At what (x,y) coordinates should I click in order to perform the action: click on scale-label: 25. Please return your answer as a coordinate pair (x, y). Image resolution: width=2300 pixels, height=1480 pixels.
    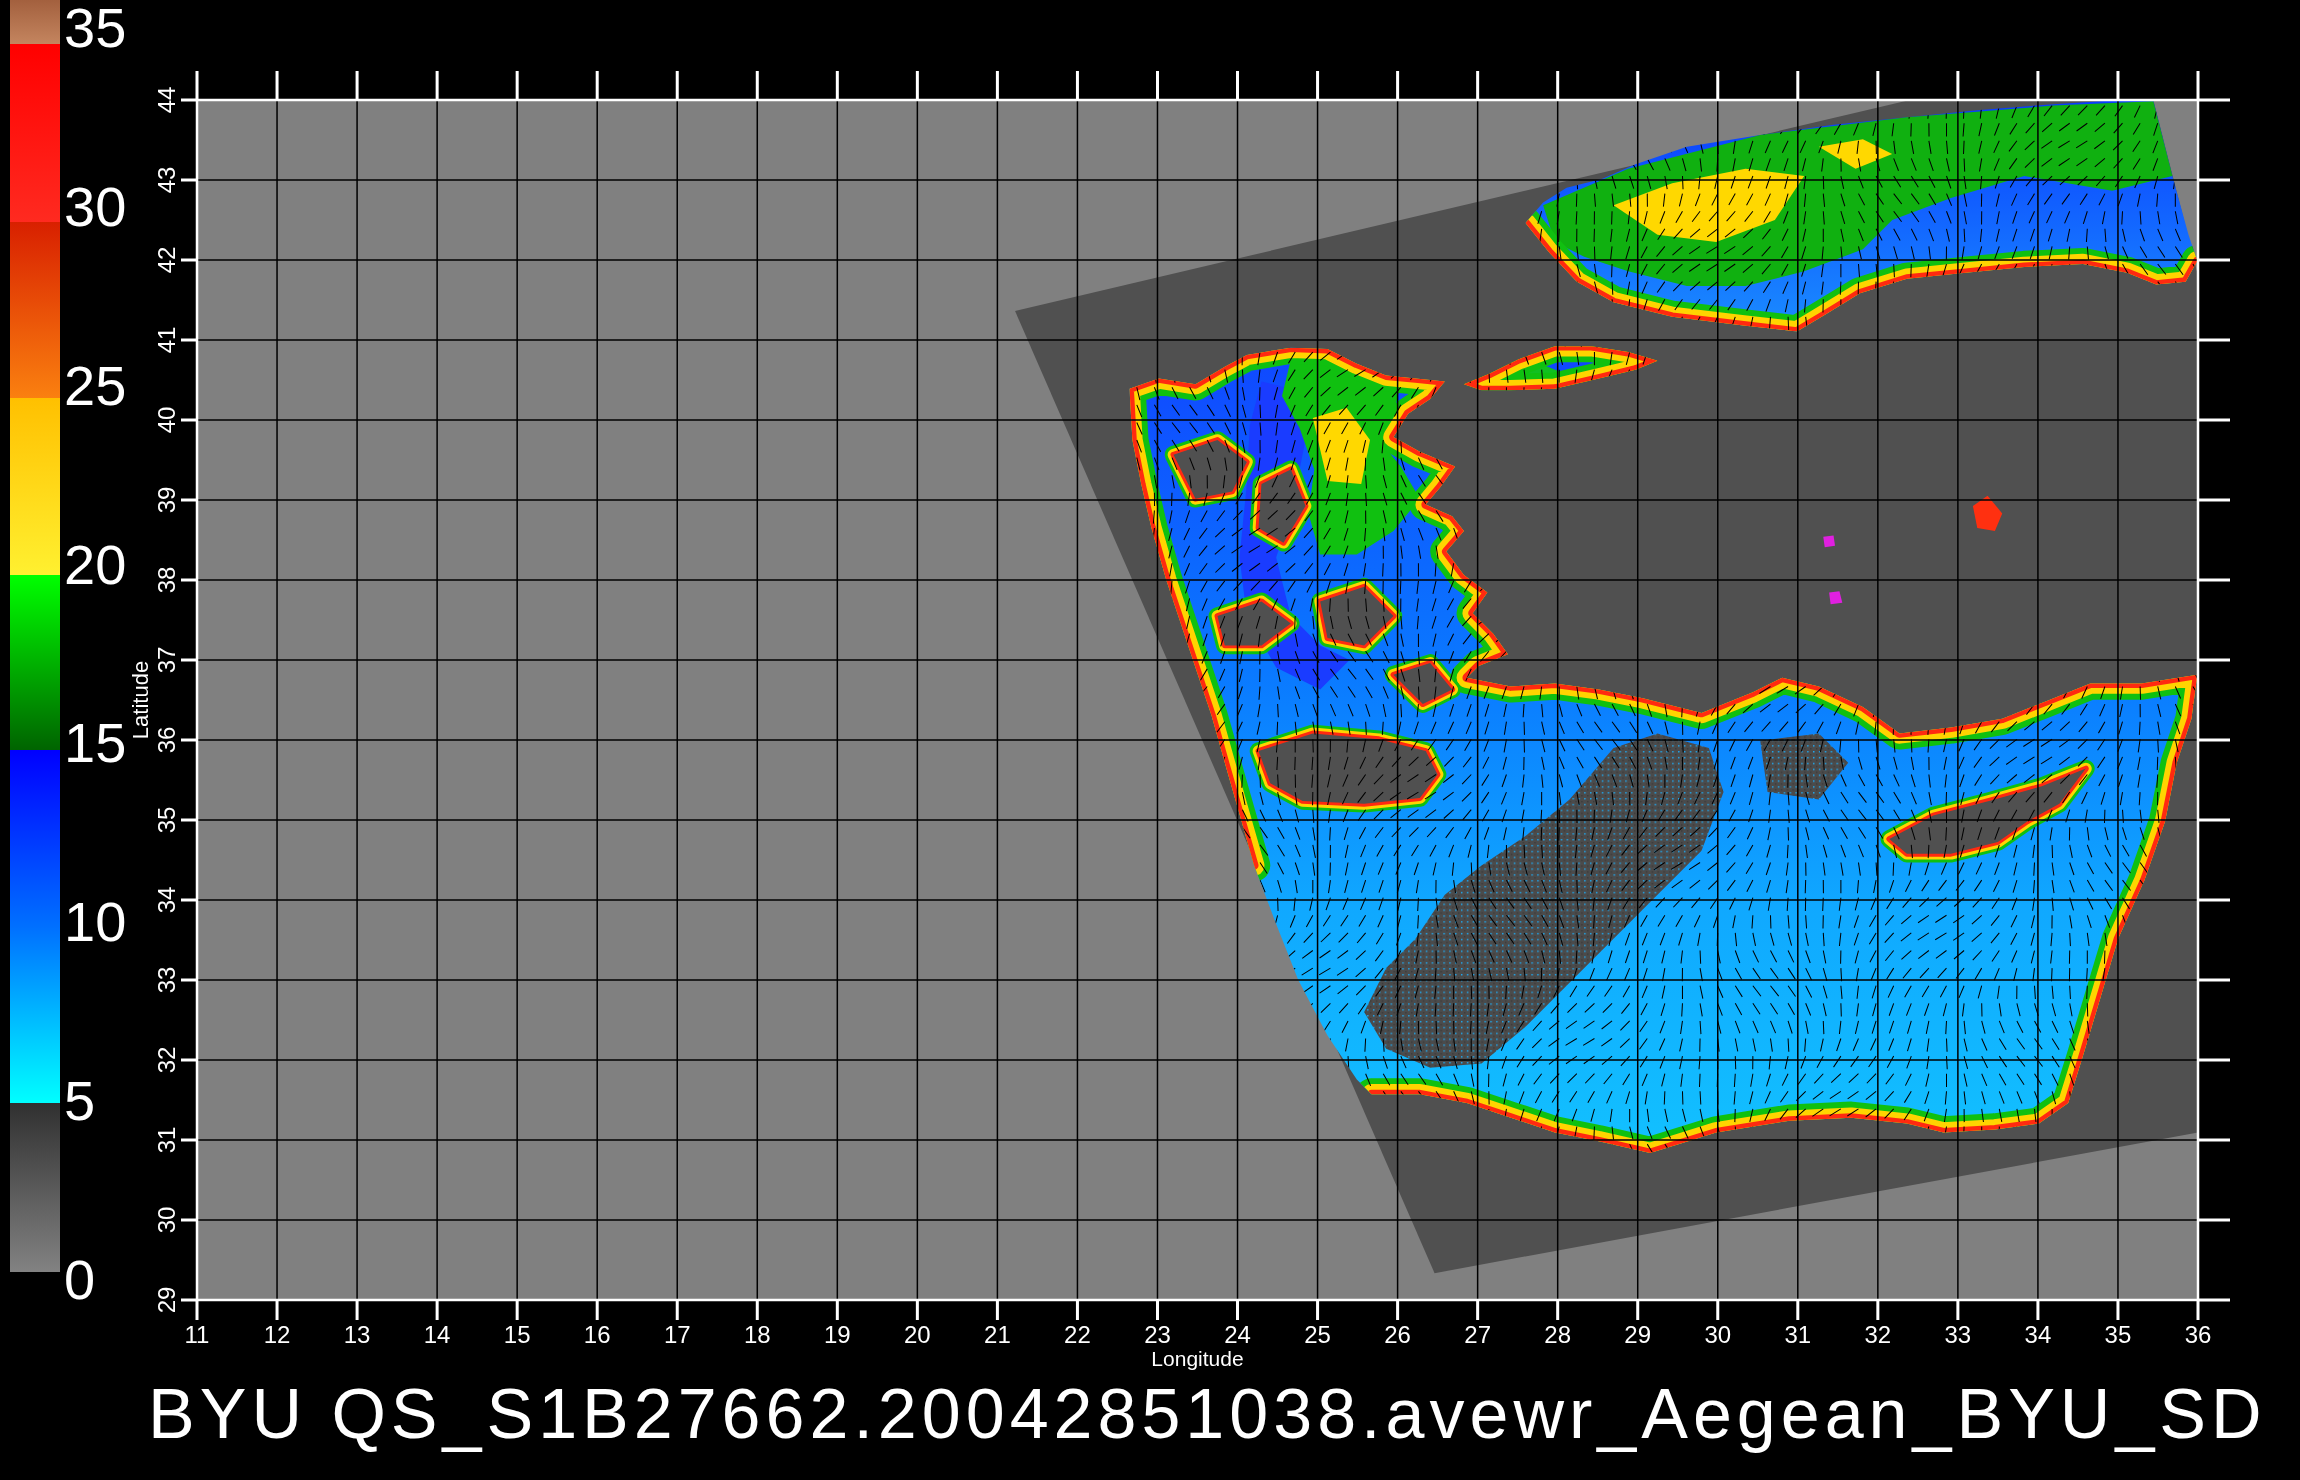
    Looking at the image, I should click on (95, 385).